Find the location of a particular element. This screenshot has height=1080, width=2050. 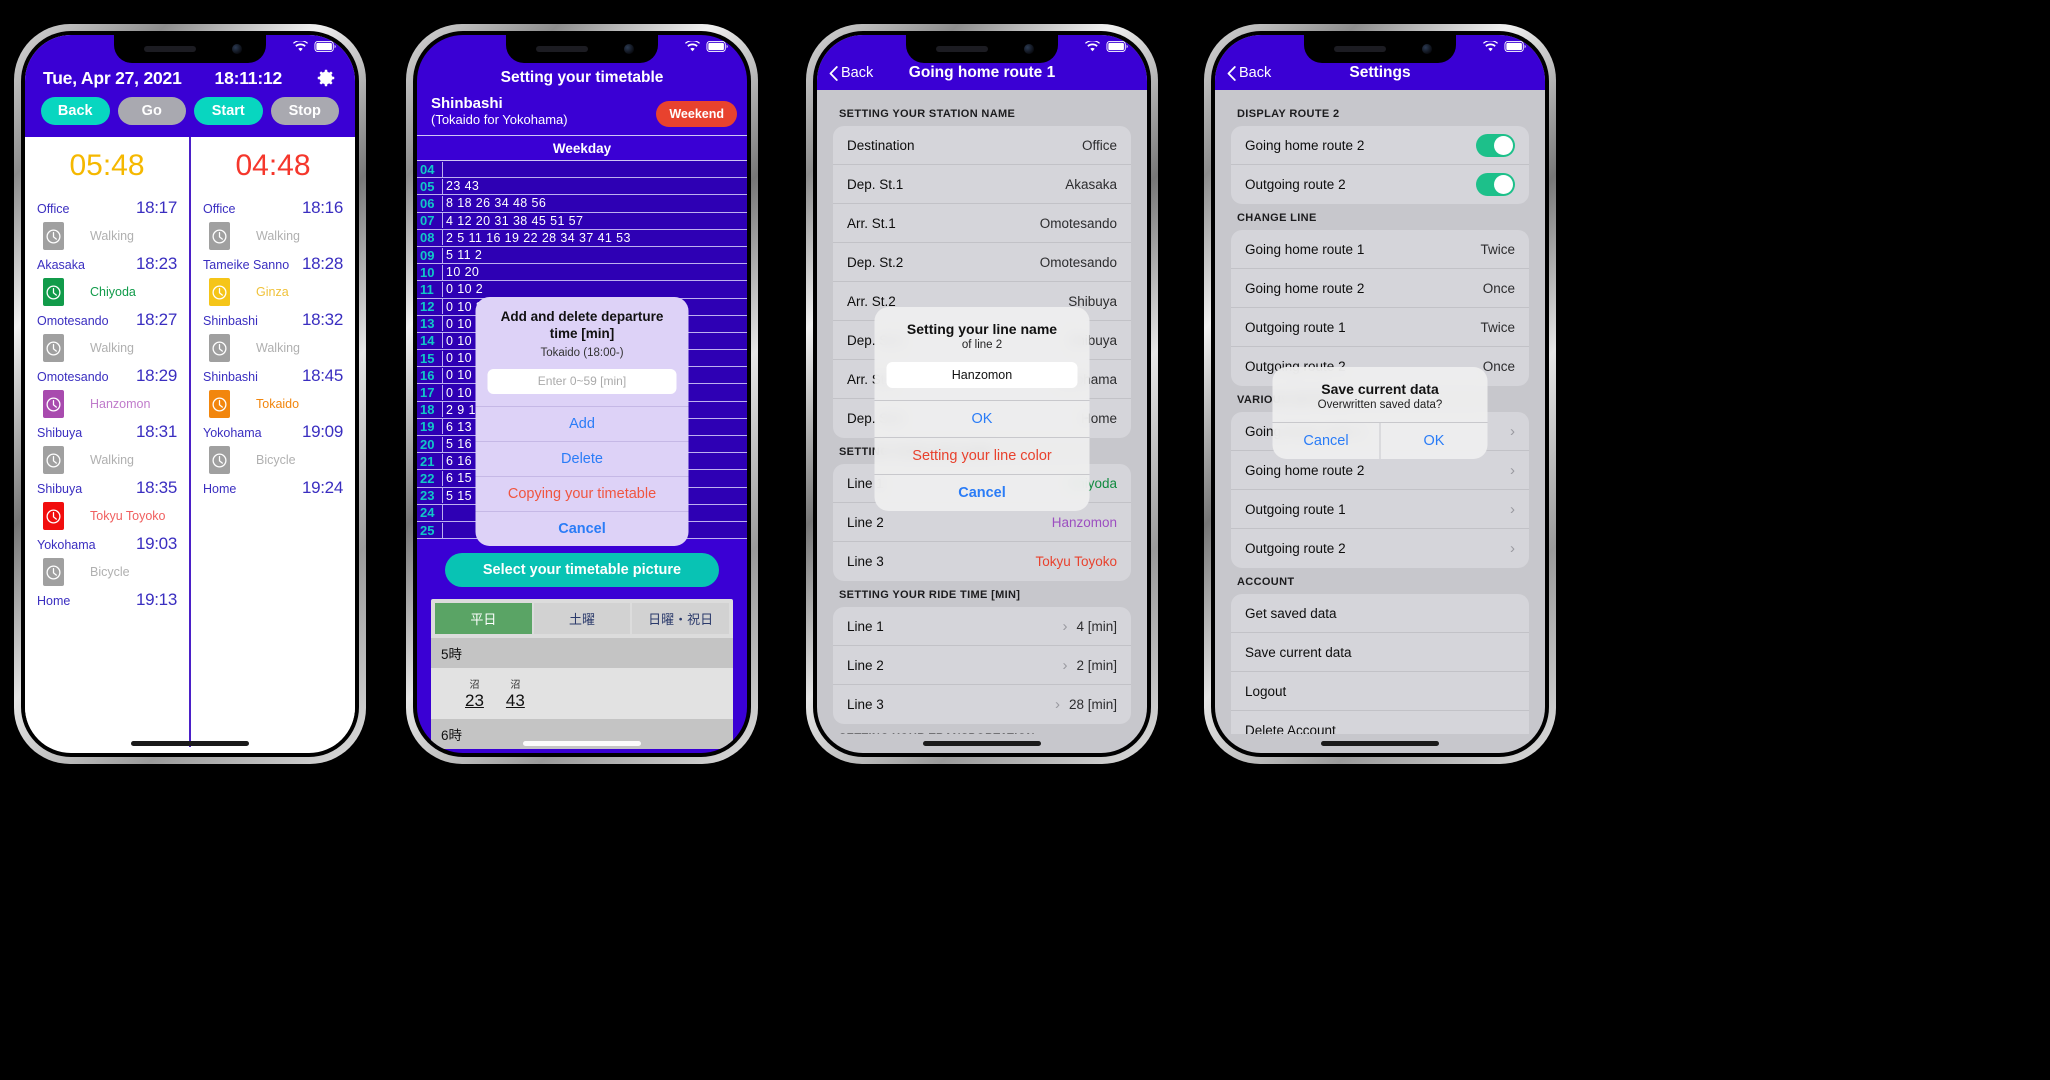

settings-row-accessory: › is located at coordinates (1508, 548).